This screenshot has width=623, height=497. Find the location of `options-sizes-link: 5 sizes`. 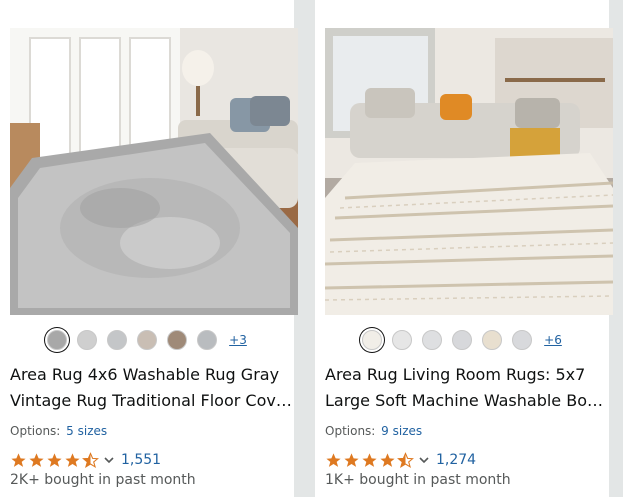

options-sizes-link: 5 sizes is located at coordinates (86, 431).